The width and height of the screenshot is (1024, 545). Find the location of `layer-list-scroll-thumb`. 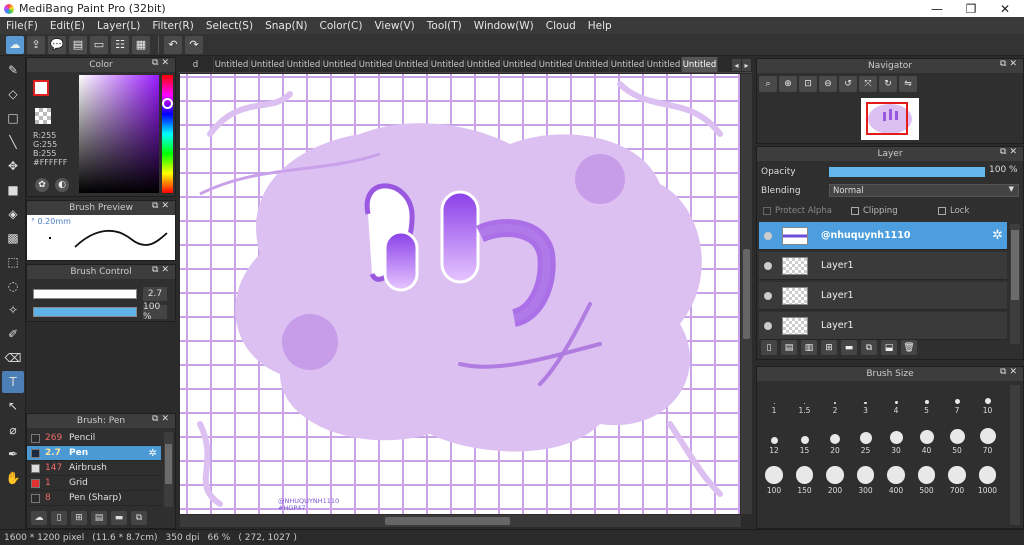

layer-list-scroll-thumb is located at coordinates (1015, 265).